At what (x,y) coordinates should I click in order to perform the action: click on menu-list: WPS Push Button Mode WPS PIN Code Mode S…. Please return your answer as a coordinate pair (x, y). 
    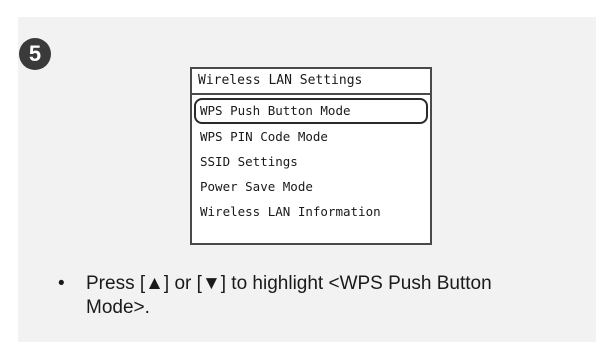
    Looking at the image, I should click on (311, 160).